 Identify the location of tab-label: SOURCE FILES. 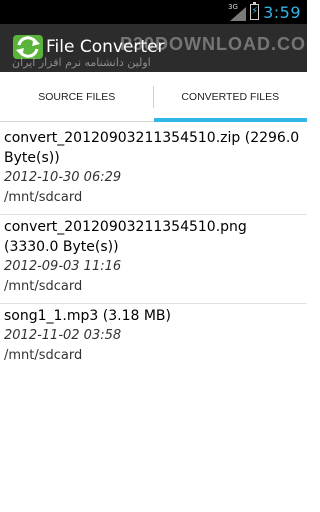
(77, 96).